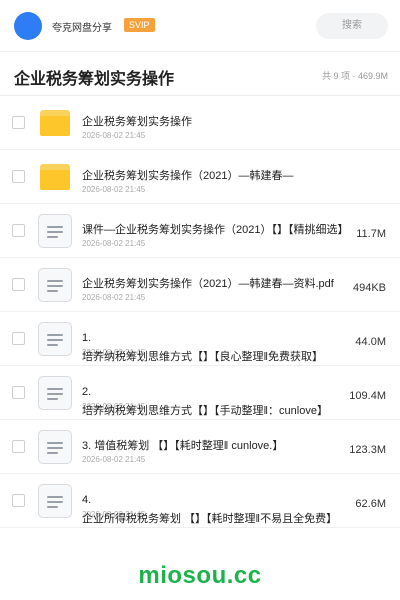 This screenshot has height=600, width=400. I want to click on item-number: 2., so click(87, 392).